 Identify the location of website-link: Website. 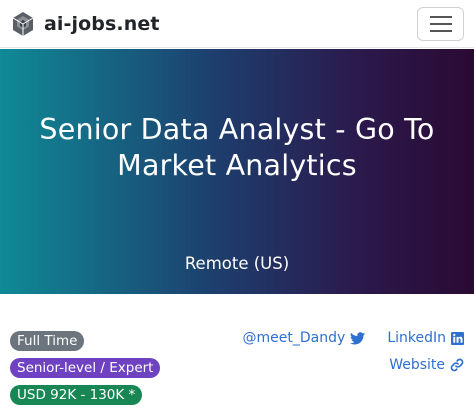
(426, 365).